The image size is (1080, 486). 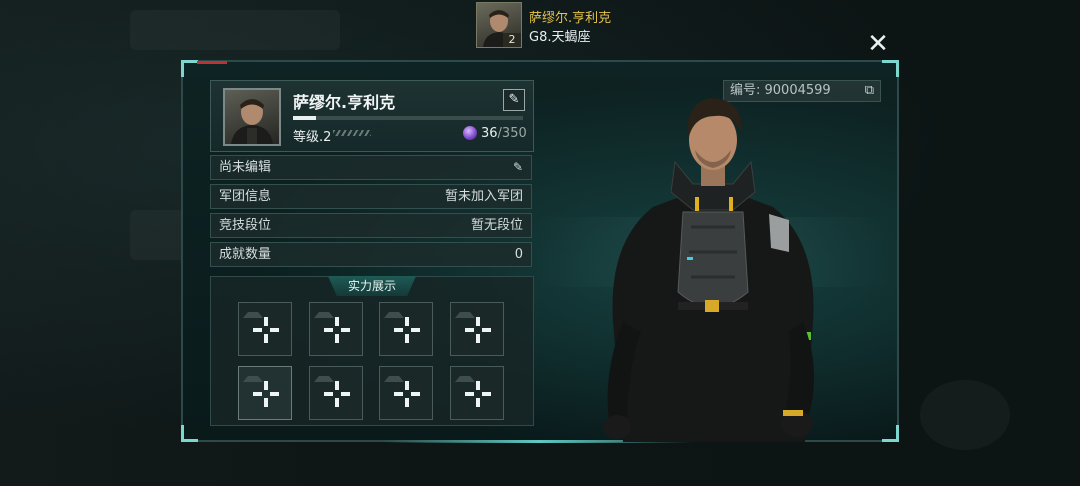 I want to click on edit-name-button: ✎, so click(x=514, y=100).